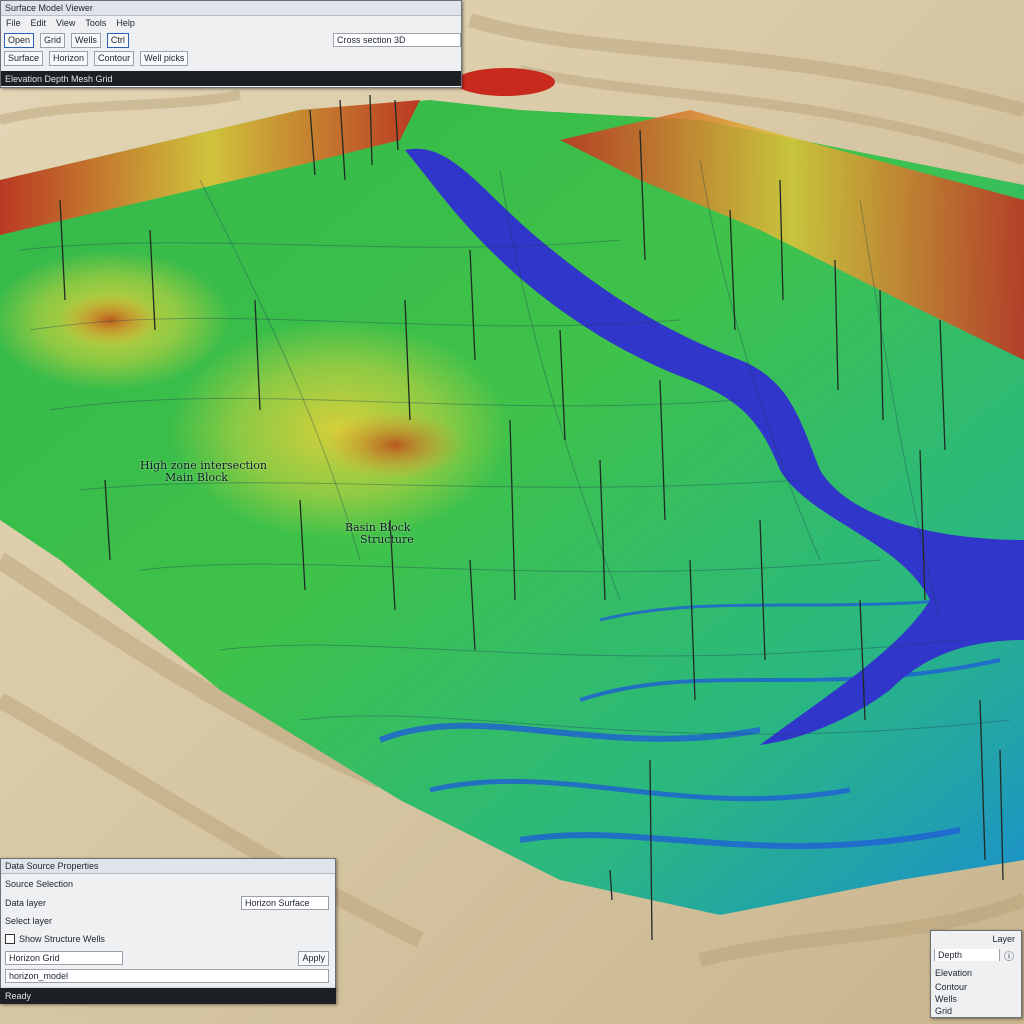 This screenshot has width=1024, height=1024. Describe the element at coordinates (231, 78) in the screenshot. I see `status-strip: Elevation Depth Mesh Grid` at that location.